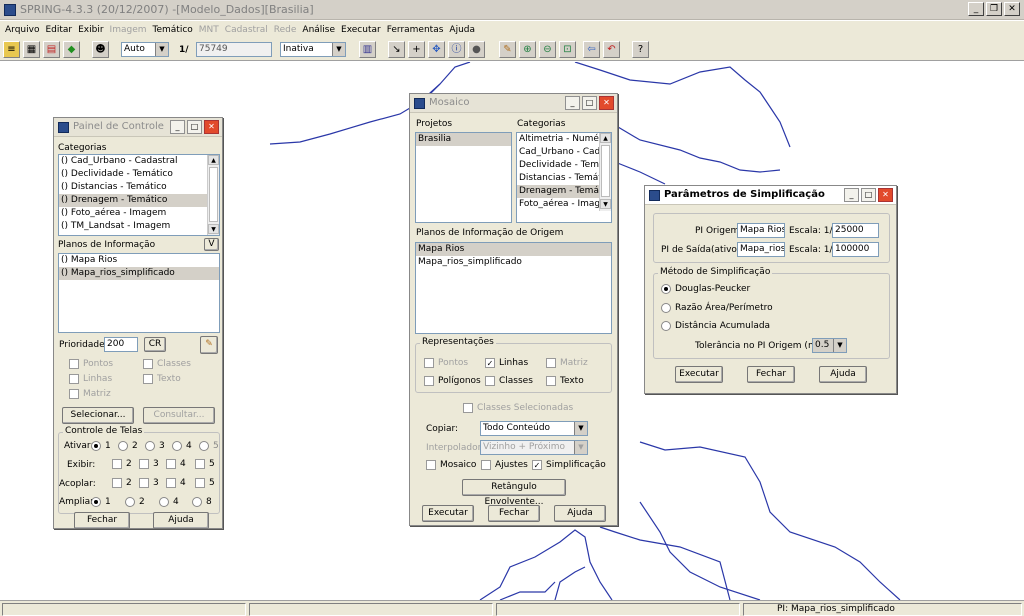 The width and height of the screenshot is (1024, 616). What do you see at coordinates (506, 363) in the screenshot?
I see `linhas-checkbox: ✓ Linhas` at bounding box center [506, 363].